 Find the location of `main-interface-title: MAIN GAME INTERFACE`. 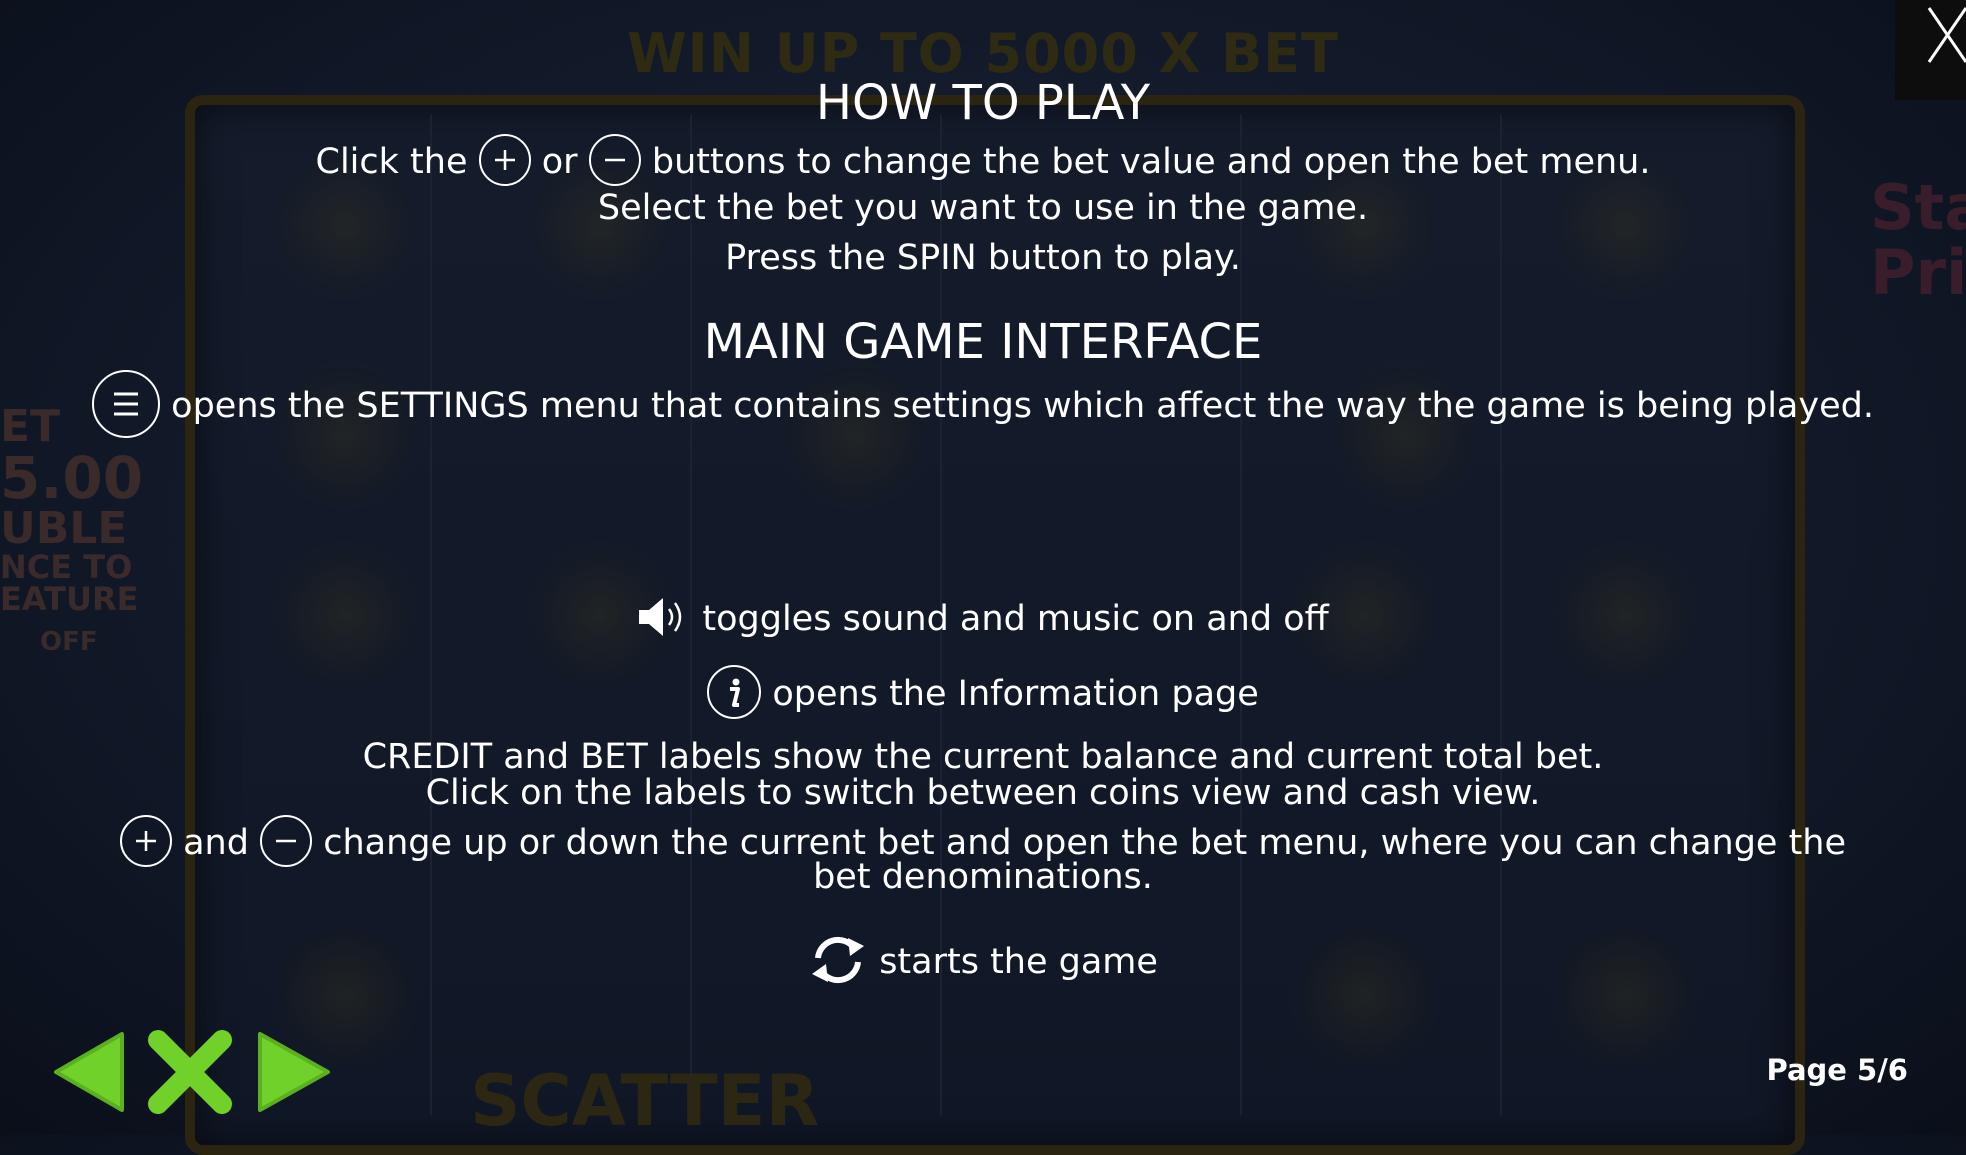

main-interface-title: MAIN GAME INTERFACE is located at coordinates (983, 342).